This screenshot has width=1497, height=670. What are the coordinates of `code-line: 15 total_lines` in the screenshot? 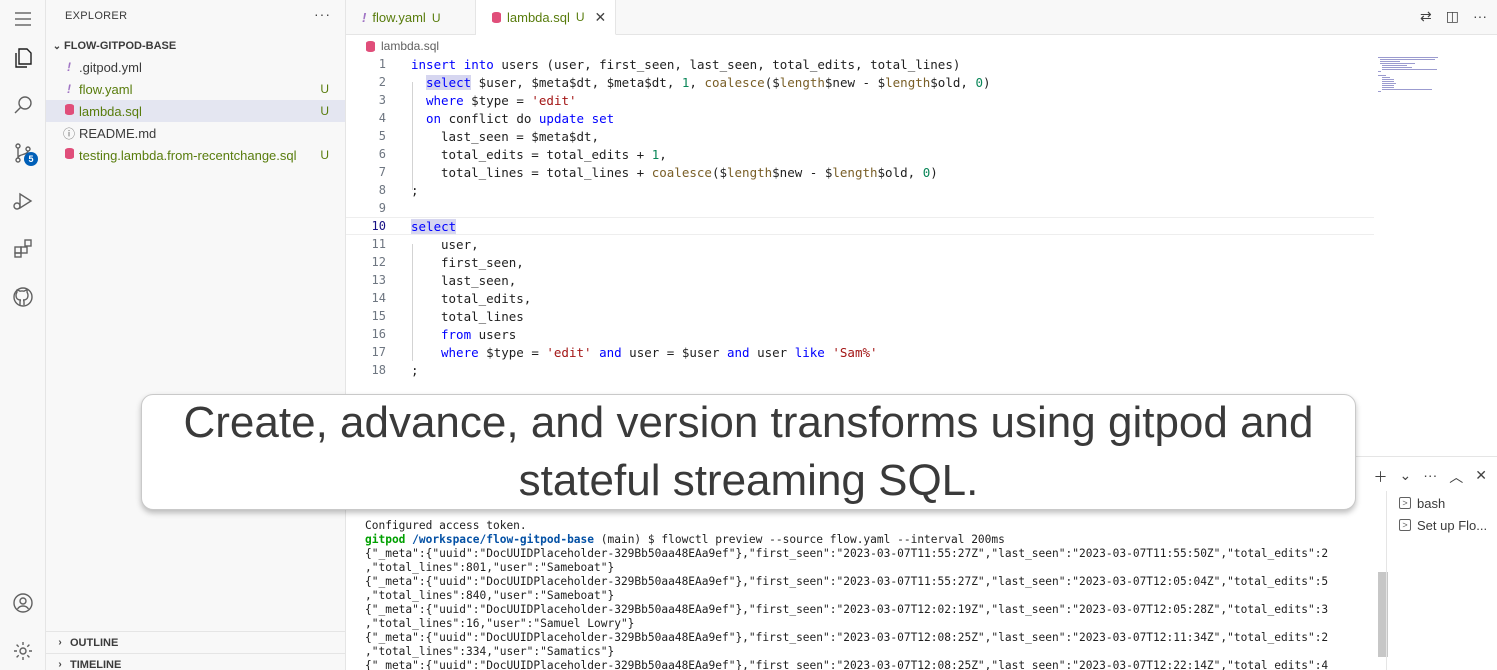 It's located at (860, 316).